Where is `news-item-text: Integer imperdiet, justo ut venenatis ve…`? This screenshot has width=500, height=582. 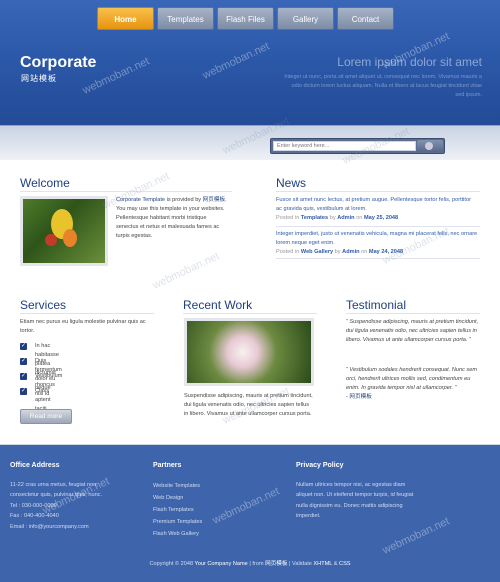 news-item-text: Integer imperdiet, justo ut venenatis ve… is located at coordinates (377, 239).